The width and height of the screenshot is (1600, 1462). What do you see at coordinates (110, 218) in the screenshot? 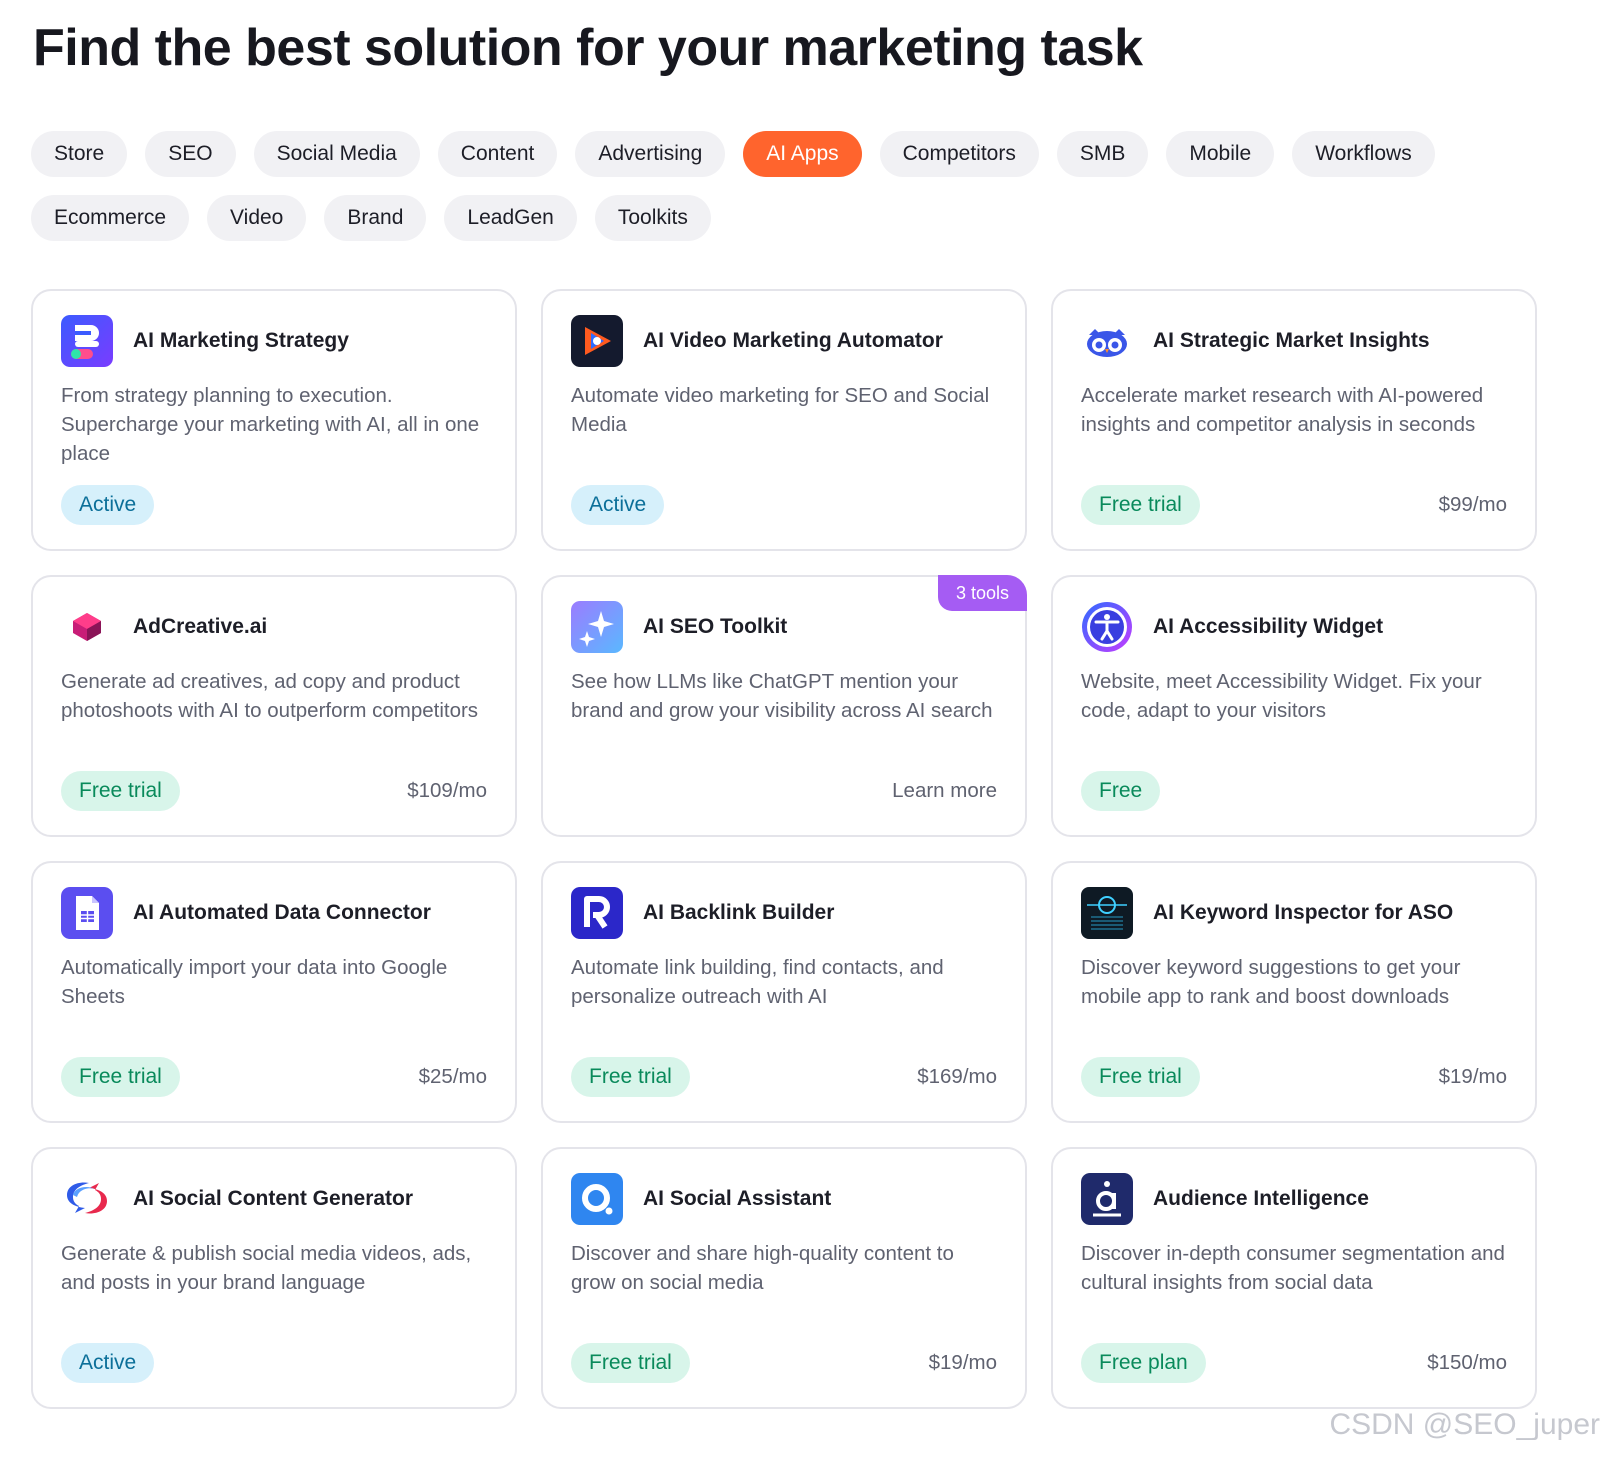
I see `filter-ecommerce: Ecommerce` at bounding box center [110, 218].